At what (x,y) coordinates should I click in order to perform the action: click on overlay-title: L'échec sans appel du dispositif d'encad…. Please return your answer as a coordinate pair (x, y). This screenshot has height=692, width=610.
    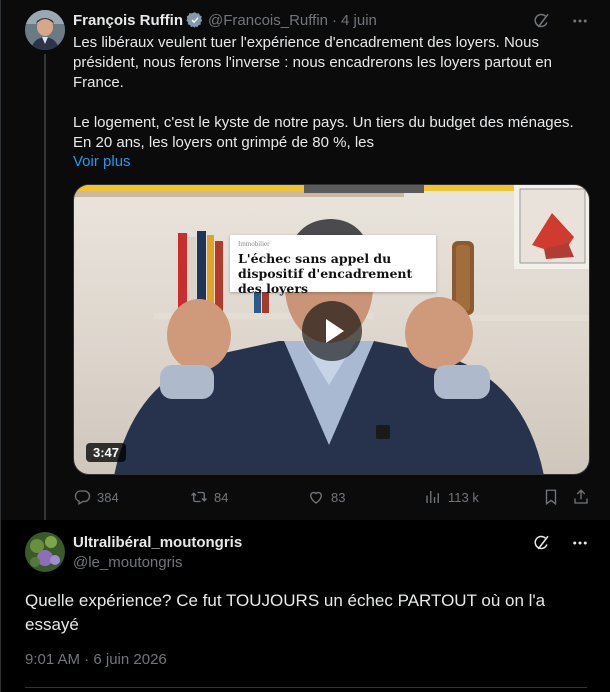
    Looking at the image, I should click on (325, 273).